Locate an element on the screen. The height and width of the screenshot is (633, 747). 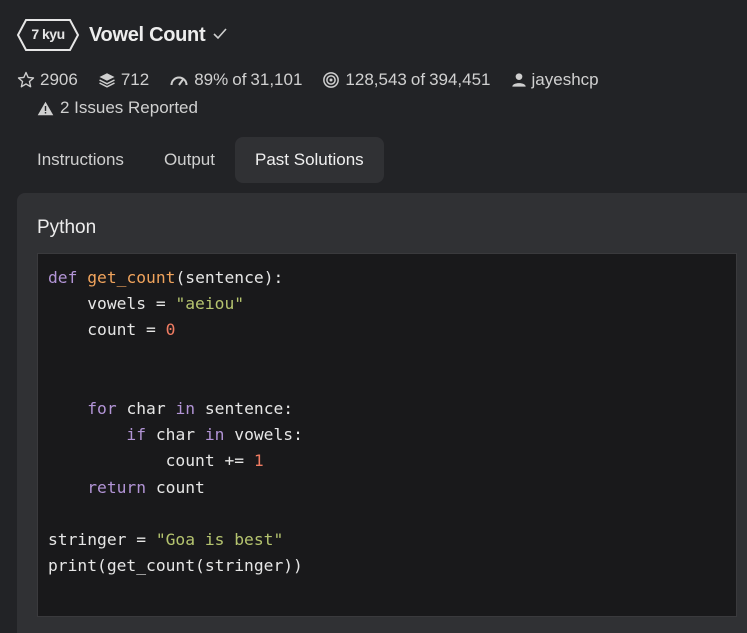
code-token: 1 is located at coordinates (258, 461).